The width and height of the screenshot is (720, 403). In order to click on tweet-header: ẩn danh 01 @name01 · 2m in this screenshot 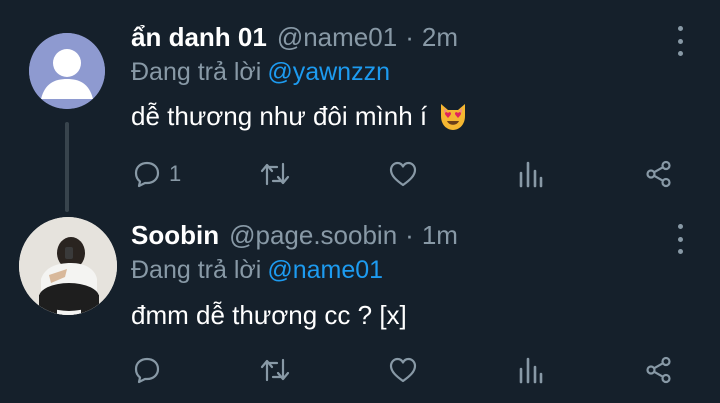, I will do `click(294, 37)`.